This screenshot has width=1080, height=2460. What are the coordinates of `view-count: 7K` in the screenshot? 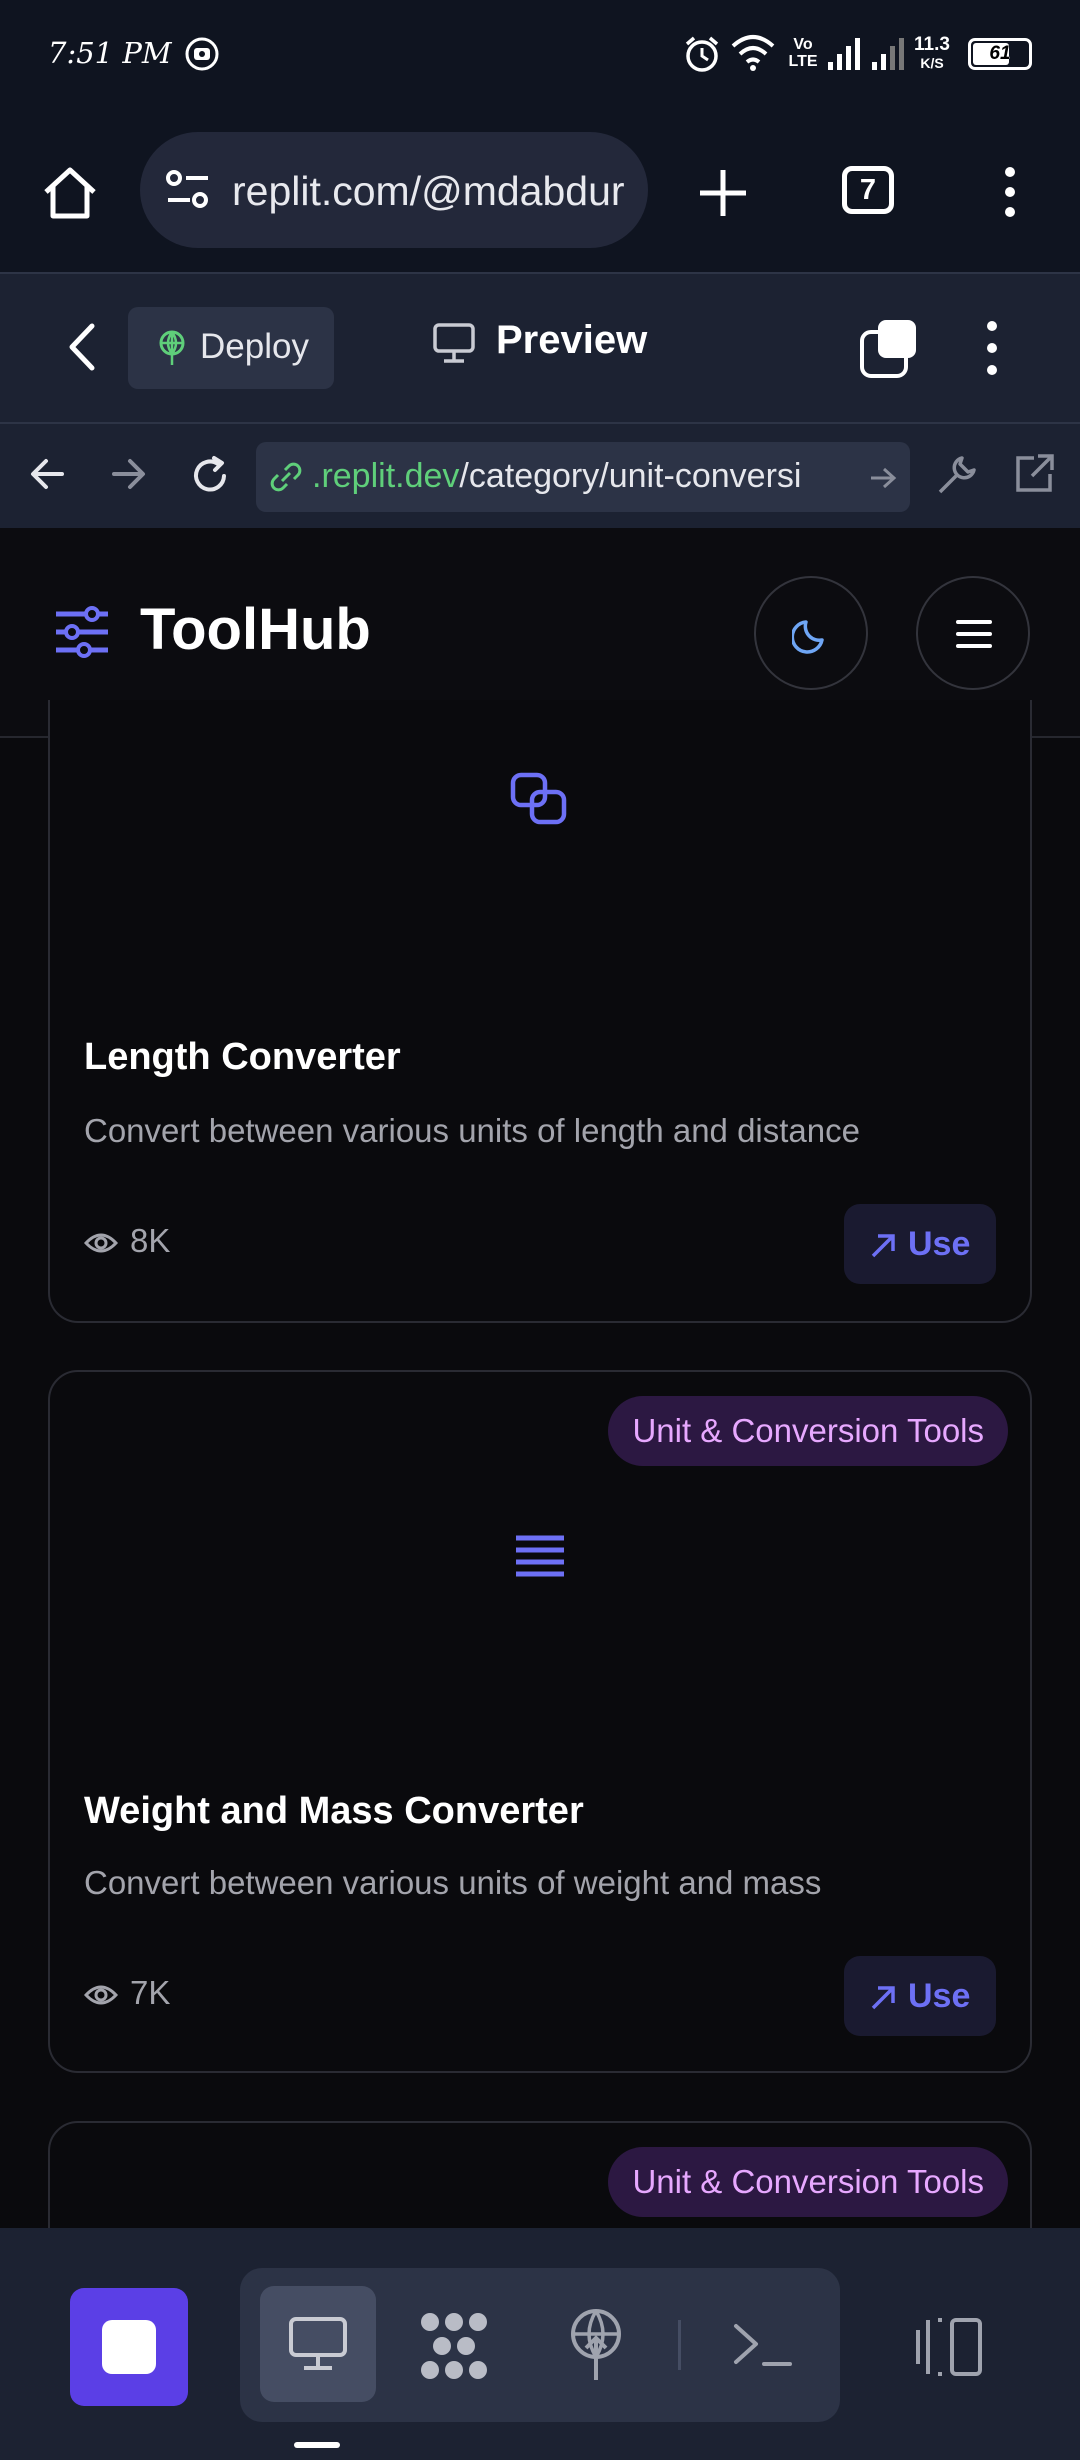 It's located at (127, 1993).